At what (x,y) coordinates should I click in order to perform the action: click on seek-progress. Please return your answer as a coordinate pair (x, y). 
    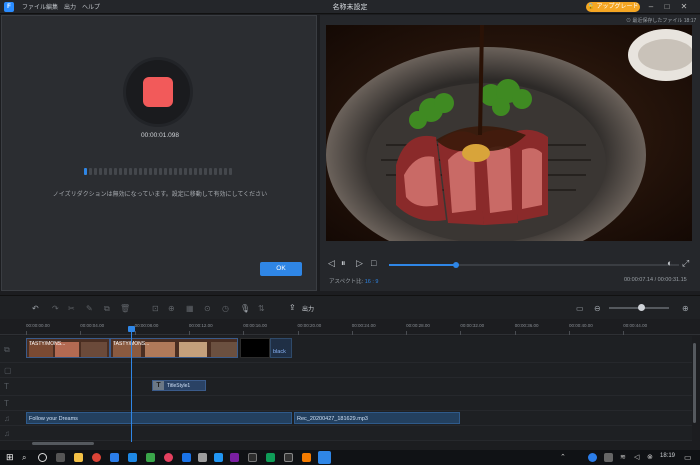
    Looking at the image, I should click on (422, 265).